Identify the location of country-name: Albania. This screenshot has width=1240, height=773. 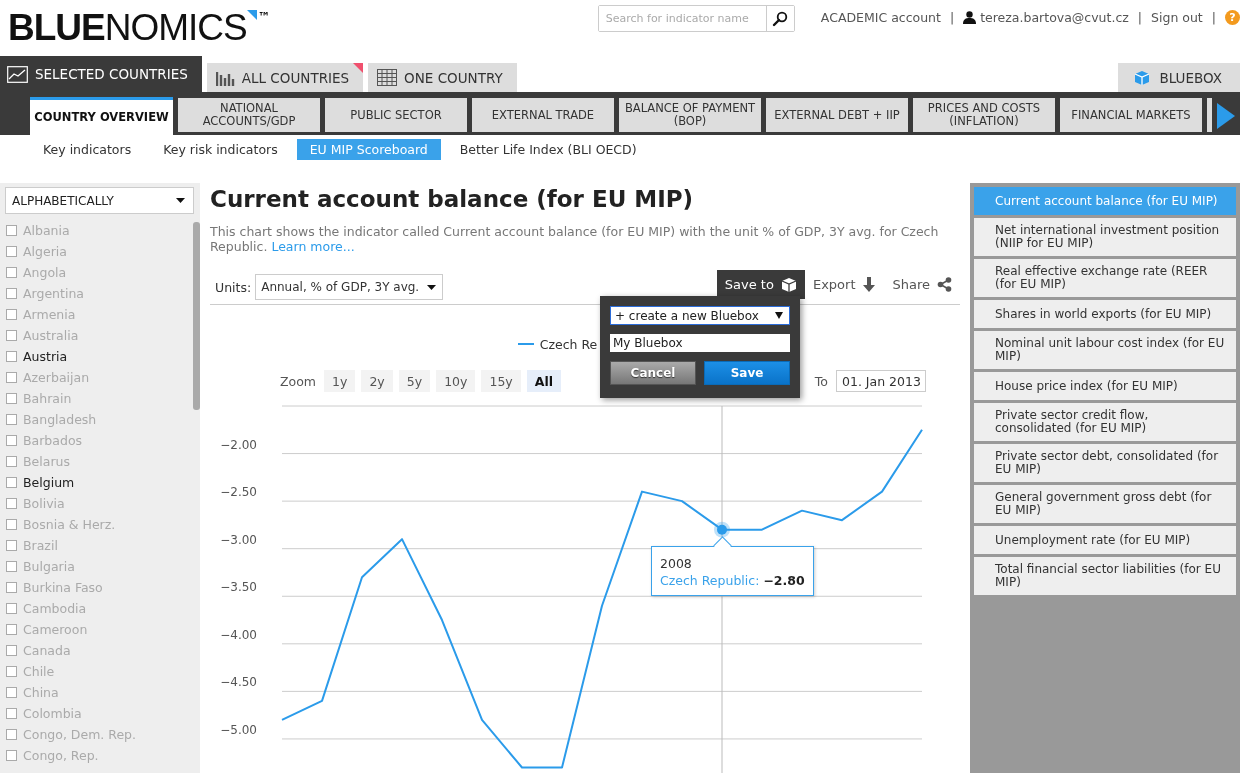
(46, 230).